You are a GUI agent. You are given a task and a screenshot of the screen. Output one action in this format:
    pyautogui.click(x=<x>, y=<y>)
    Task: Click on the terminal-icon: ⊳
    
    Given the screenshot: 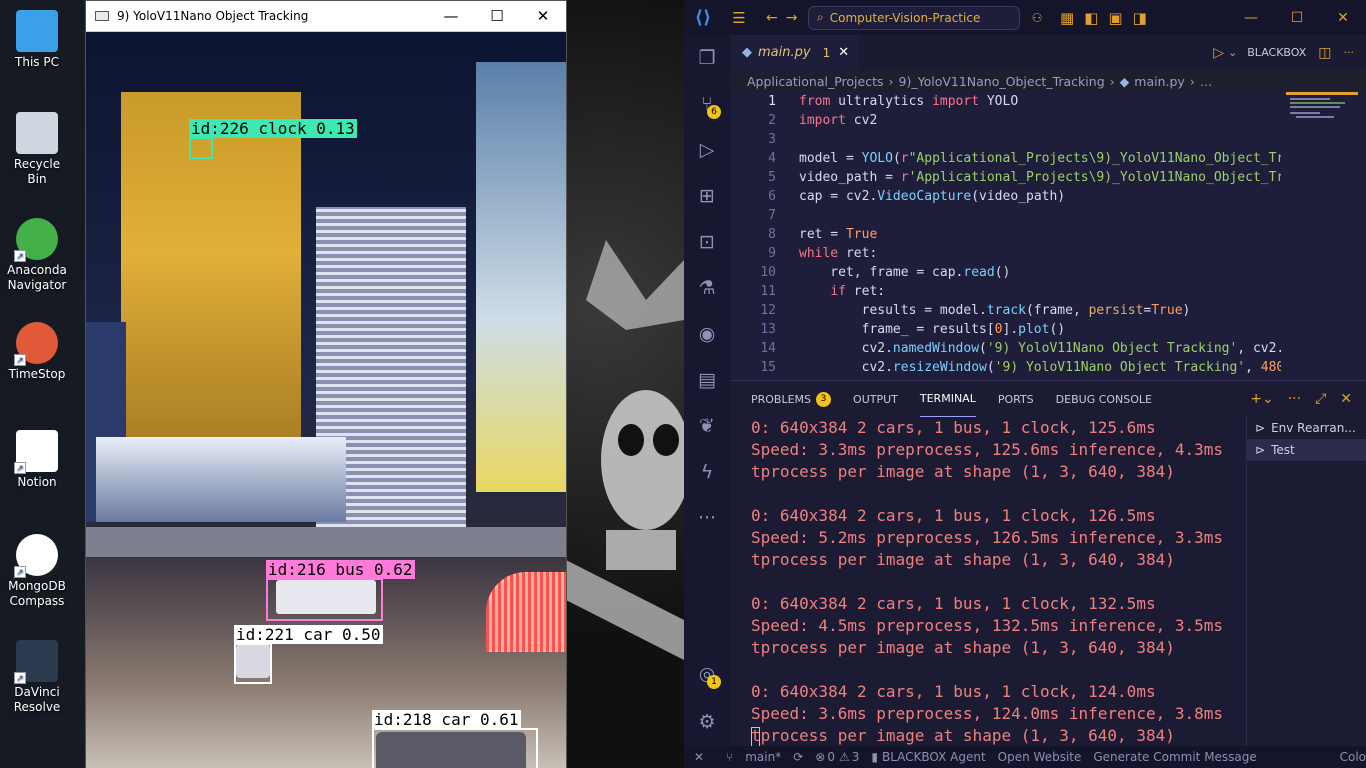 What is the action you would take?
    pyautogui.click(x=1260, y=428)
    